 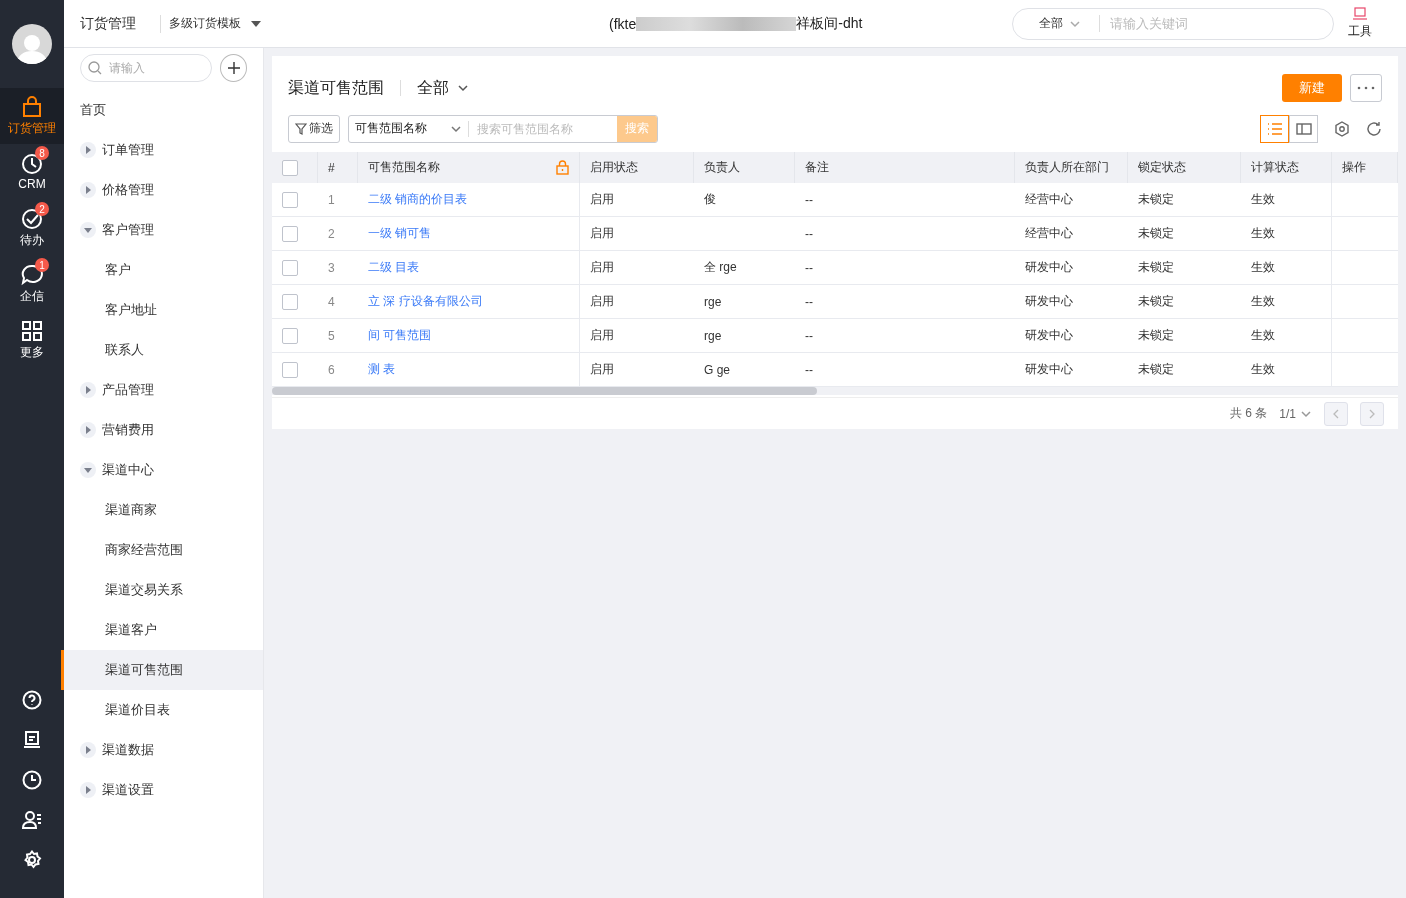 What do you see at coordinates (32, 740) in the screenshot?
I see `document-icon` at bounding box center [32, 740].